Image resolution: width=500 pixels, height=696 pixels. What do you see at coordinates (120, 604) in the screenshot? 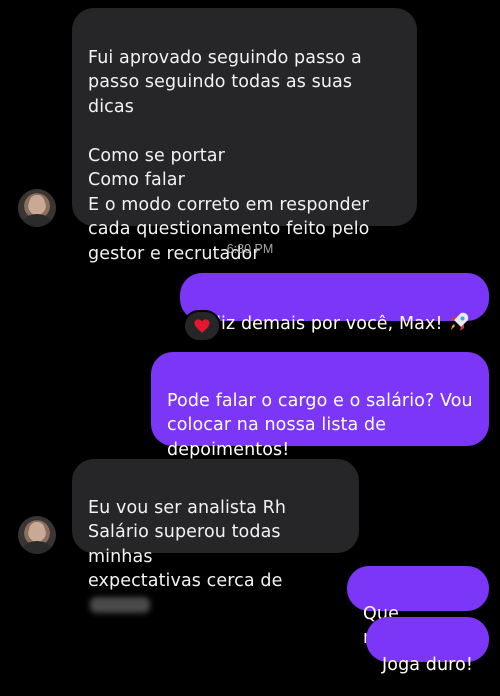
I see `blurred-salary` at bounding box center [120, 604].